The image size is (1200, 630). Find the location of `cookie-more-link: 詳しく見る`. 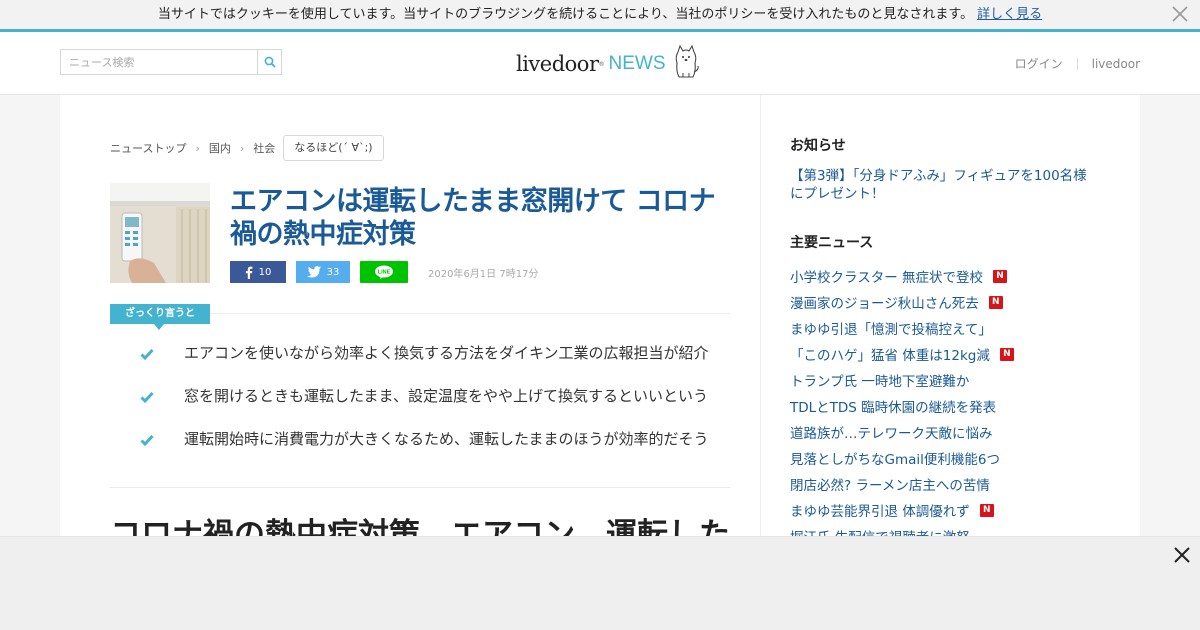

cookie-more-link: 詳しく見る is located at coordinates (1009, 14).